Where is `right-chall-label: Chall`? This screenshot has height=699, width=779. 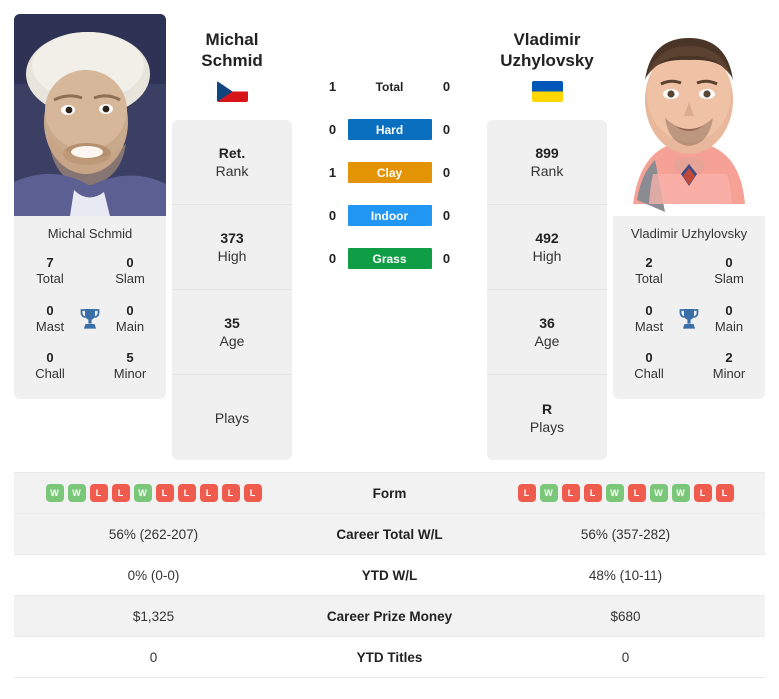
right-chall-label: Chall is located at coordinates (649, 374).